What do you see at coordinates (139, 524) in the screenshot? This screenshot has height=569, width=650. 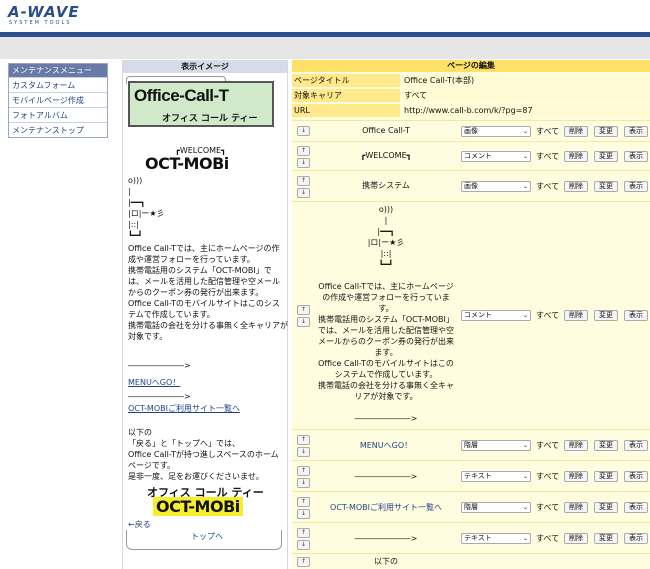 I see `back-link: ←戻る` at bounding box center [139, 524].